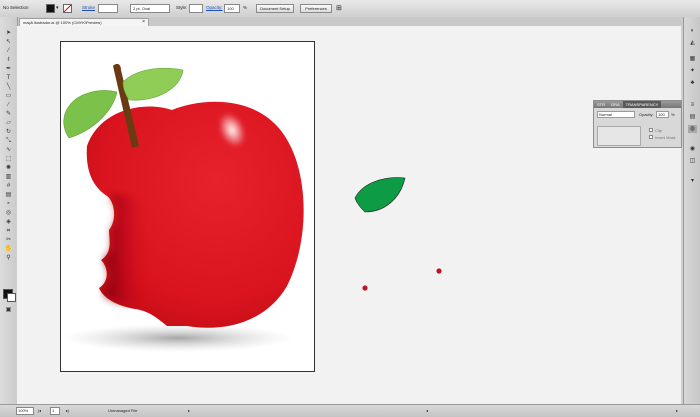 This screenshot has width=700, height=417. What do you see at coordinates (692, 161) in the screenshot?
I see `layers-icon: ◫` at bounding box center [692, 161].